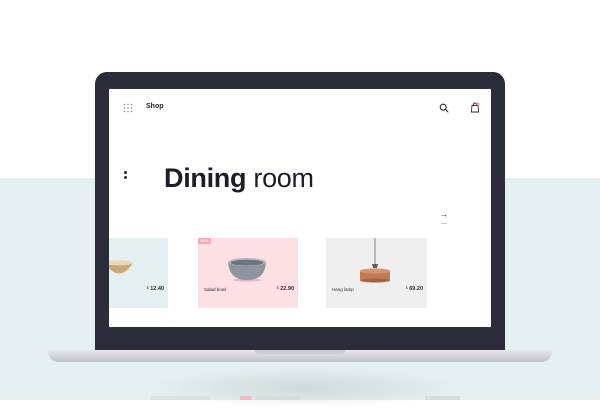  I want to click on product-card: NEW Salad bowl $ 22.90, so click(248, 273).